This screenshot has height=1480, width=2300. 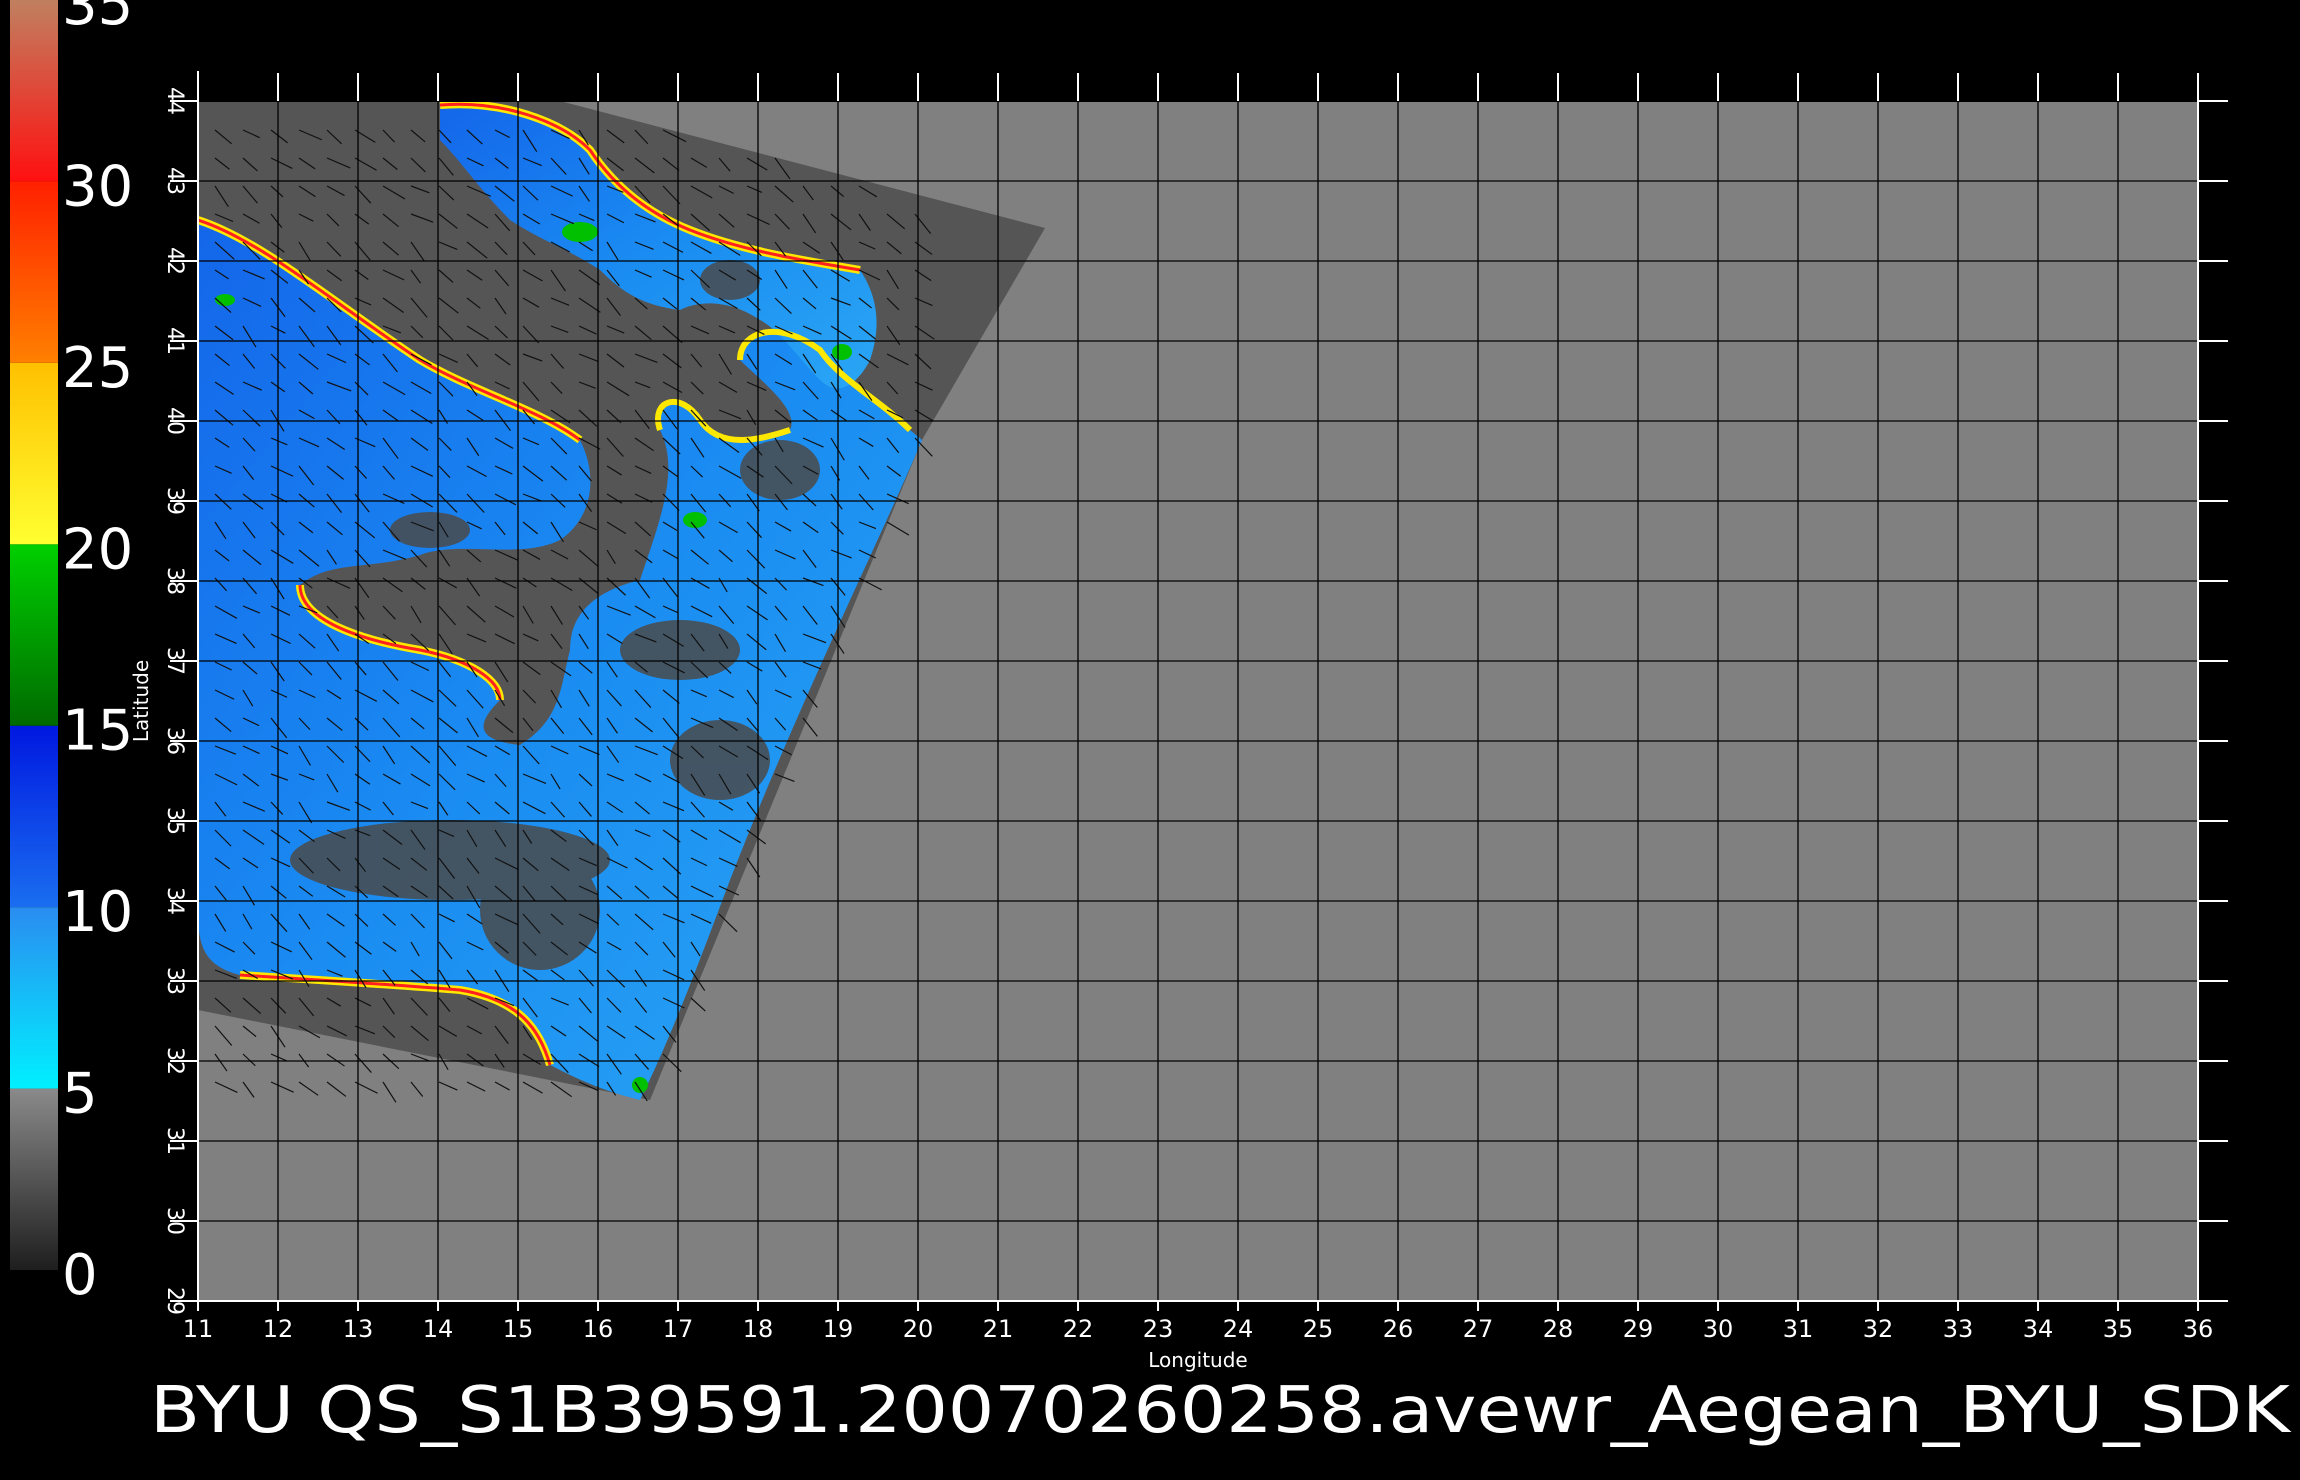 What do you see at coordinates (1318, 1329) in the screenshot?
I see `x-tick-label: 25` at bounding box center [1318, 1329].